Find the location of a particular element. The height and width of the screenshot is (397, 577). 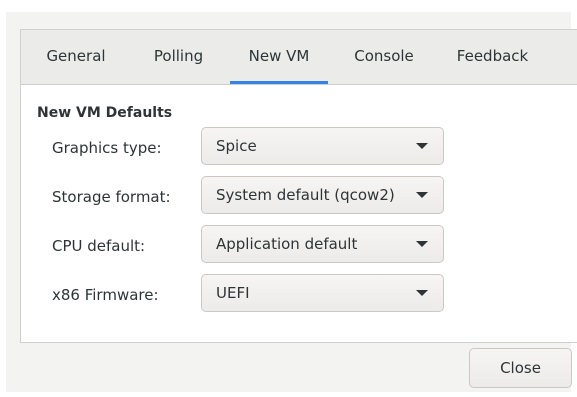

storage-format-value: System default (qcow2) is located at coordinates (305, 195).